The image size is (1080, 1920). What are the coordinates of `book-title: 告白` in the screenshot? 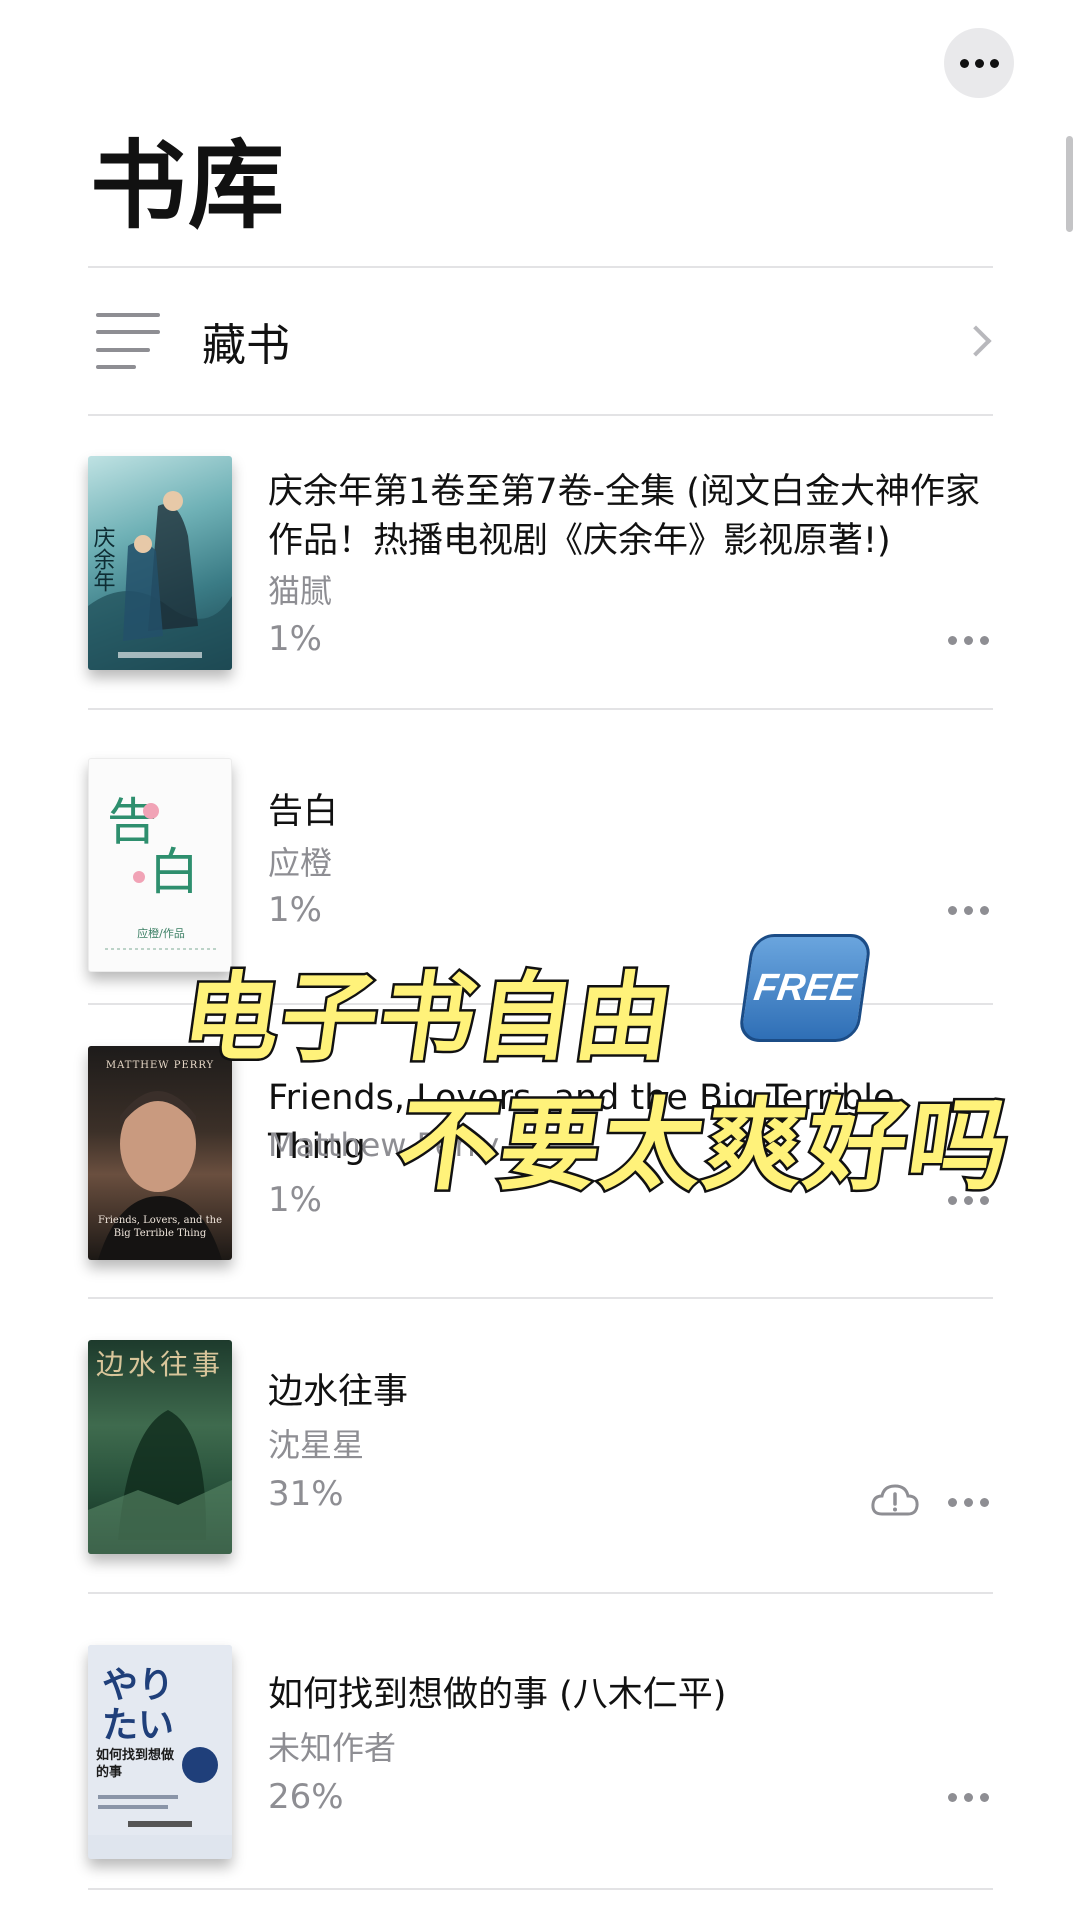 It's located at (303, 812).